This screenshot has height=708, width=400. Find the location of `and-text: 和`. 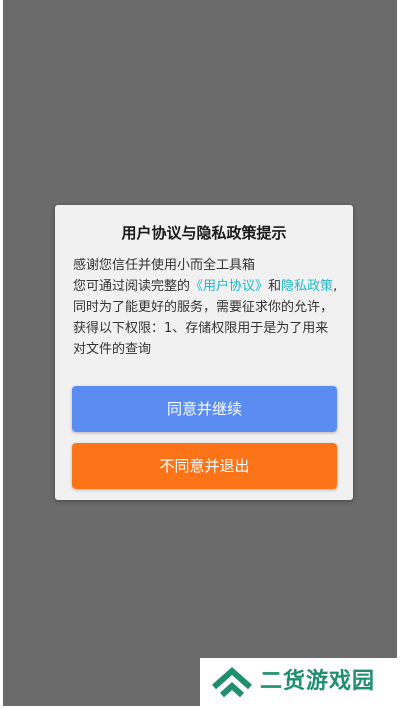

and-text: 和 is located at coordinates (275, 286).